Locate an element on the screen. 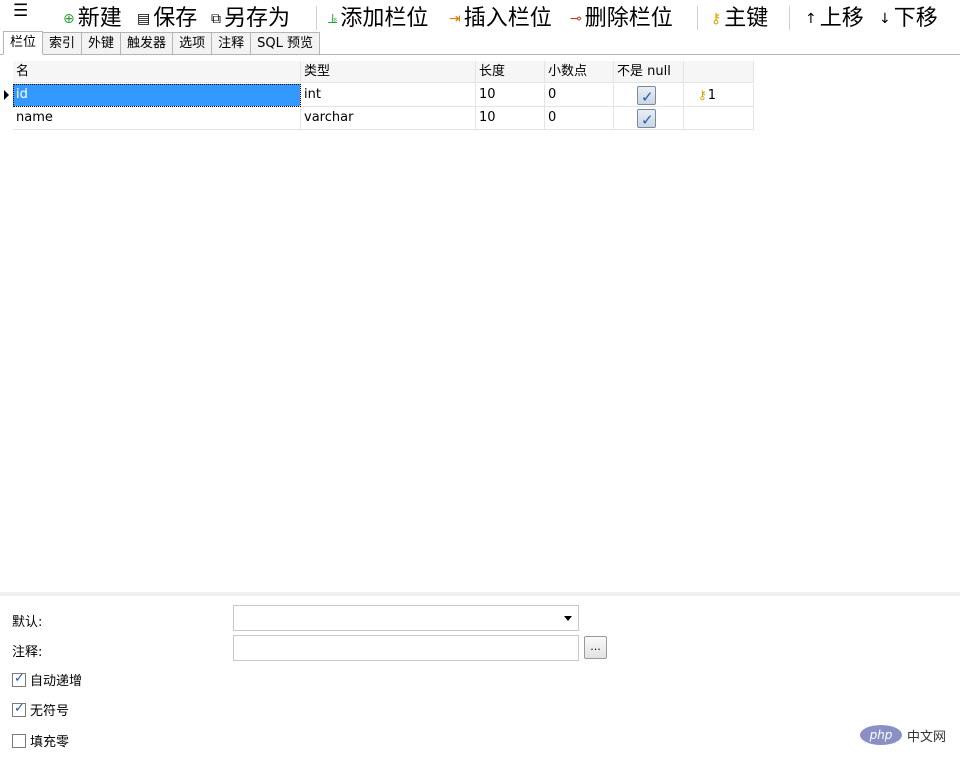 The width and height of the screenshot is (960, 767). zerofill-checkbox: 填充零 is located at coordinates (40, 740).